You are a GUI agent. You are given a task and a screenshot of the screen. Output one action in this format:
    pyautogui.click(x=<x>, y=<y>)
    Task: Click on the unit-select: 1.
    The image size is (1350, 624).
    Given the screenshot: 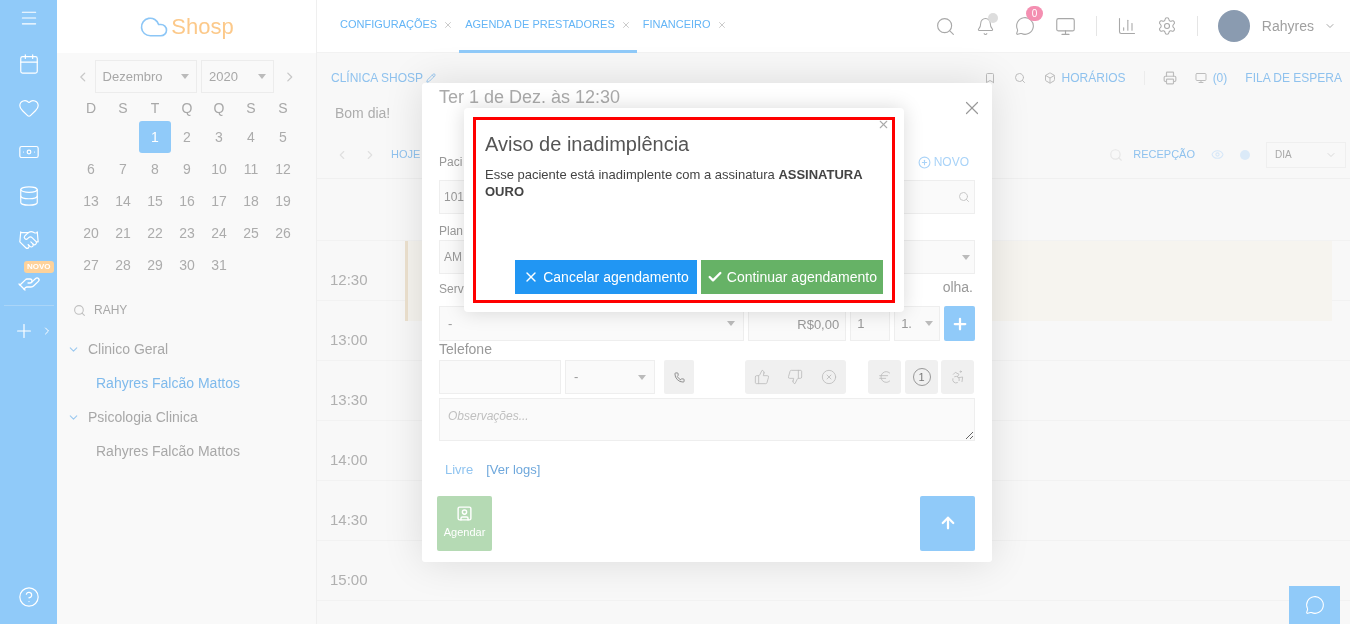 What is the action you would take?
    pyautogui.click(x=917, y=323)
    